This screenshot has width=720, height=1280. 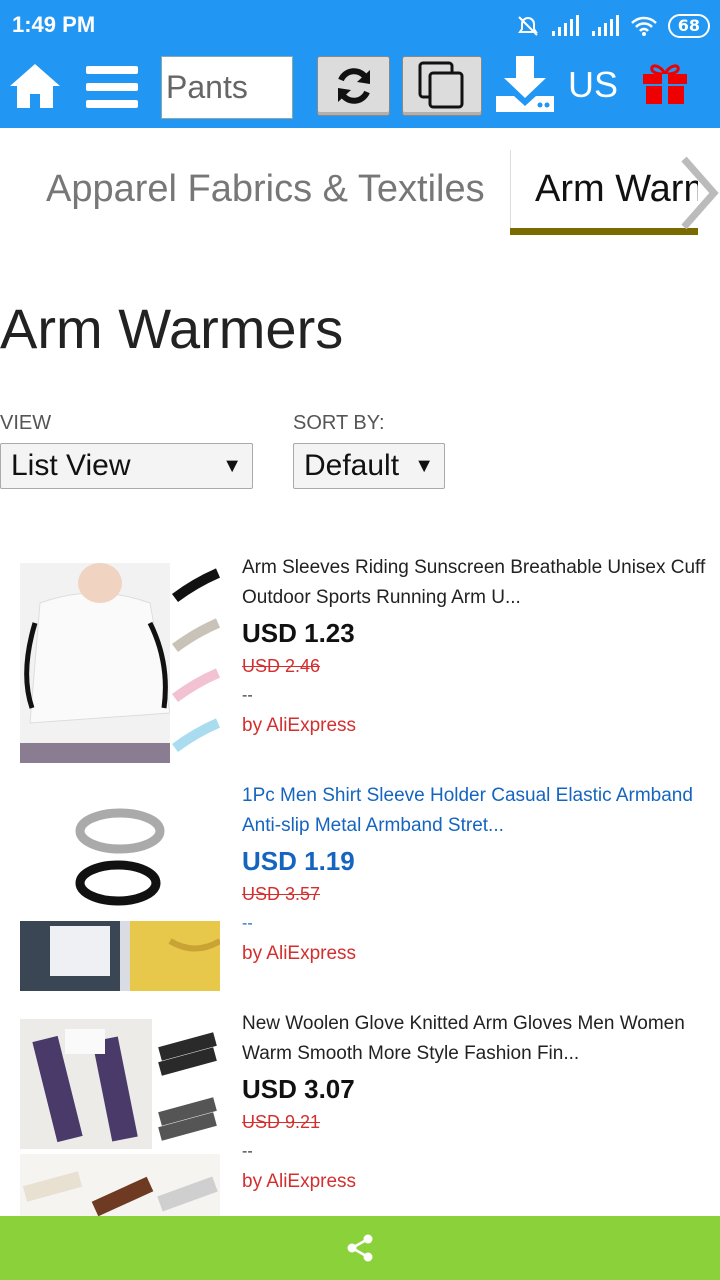 I want to click on copy-icon, so click(x=441, y=85).